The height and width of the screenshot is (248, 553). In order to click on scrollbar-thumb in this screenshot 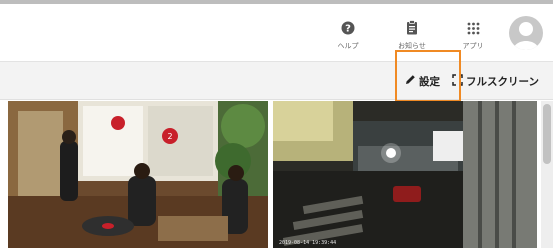, I will do `click(547, 134)`.